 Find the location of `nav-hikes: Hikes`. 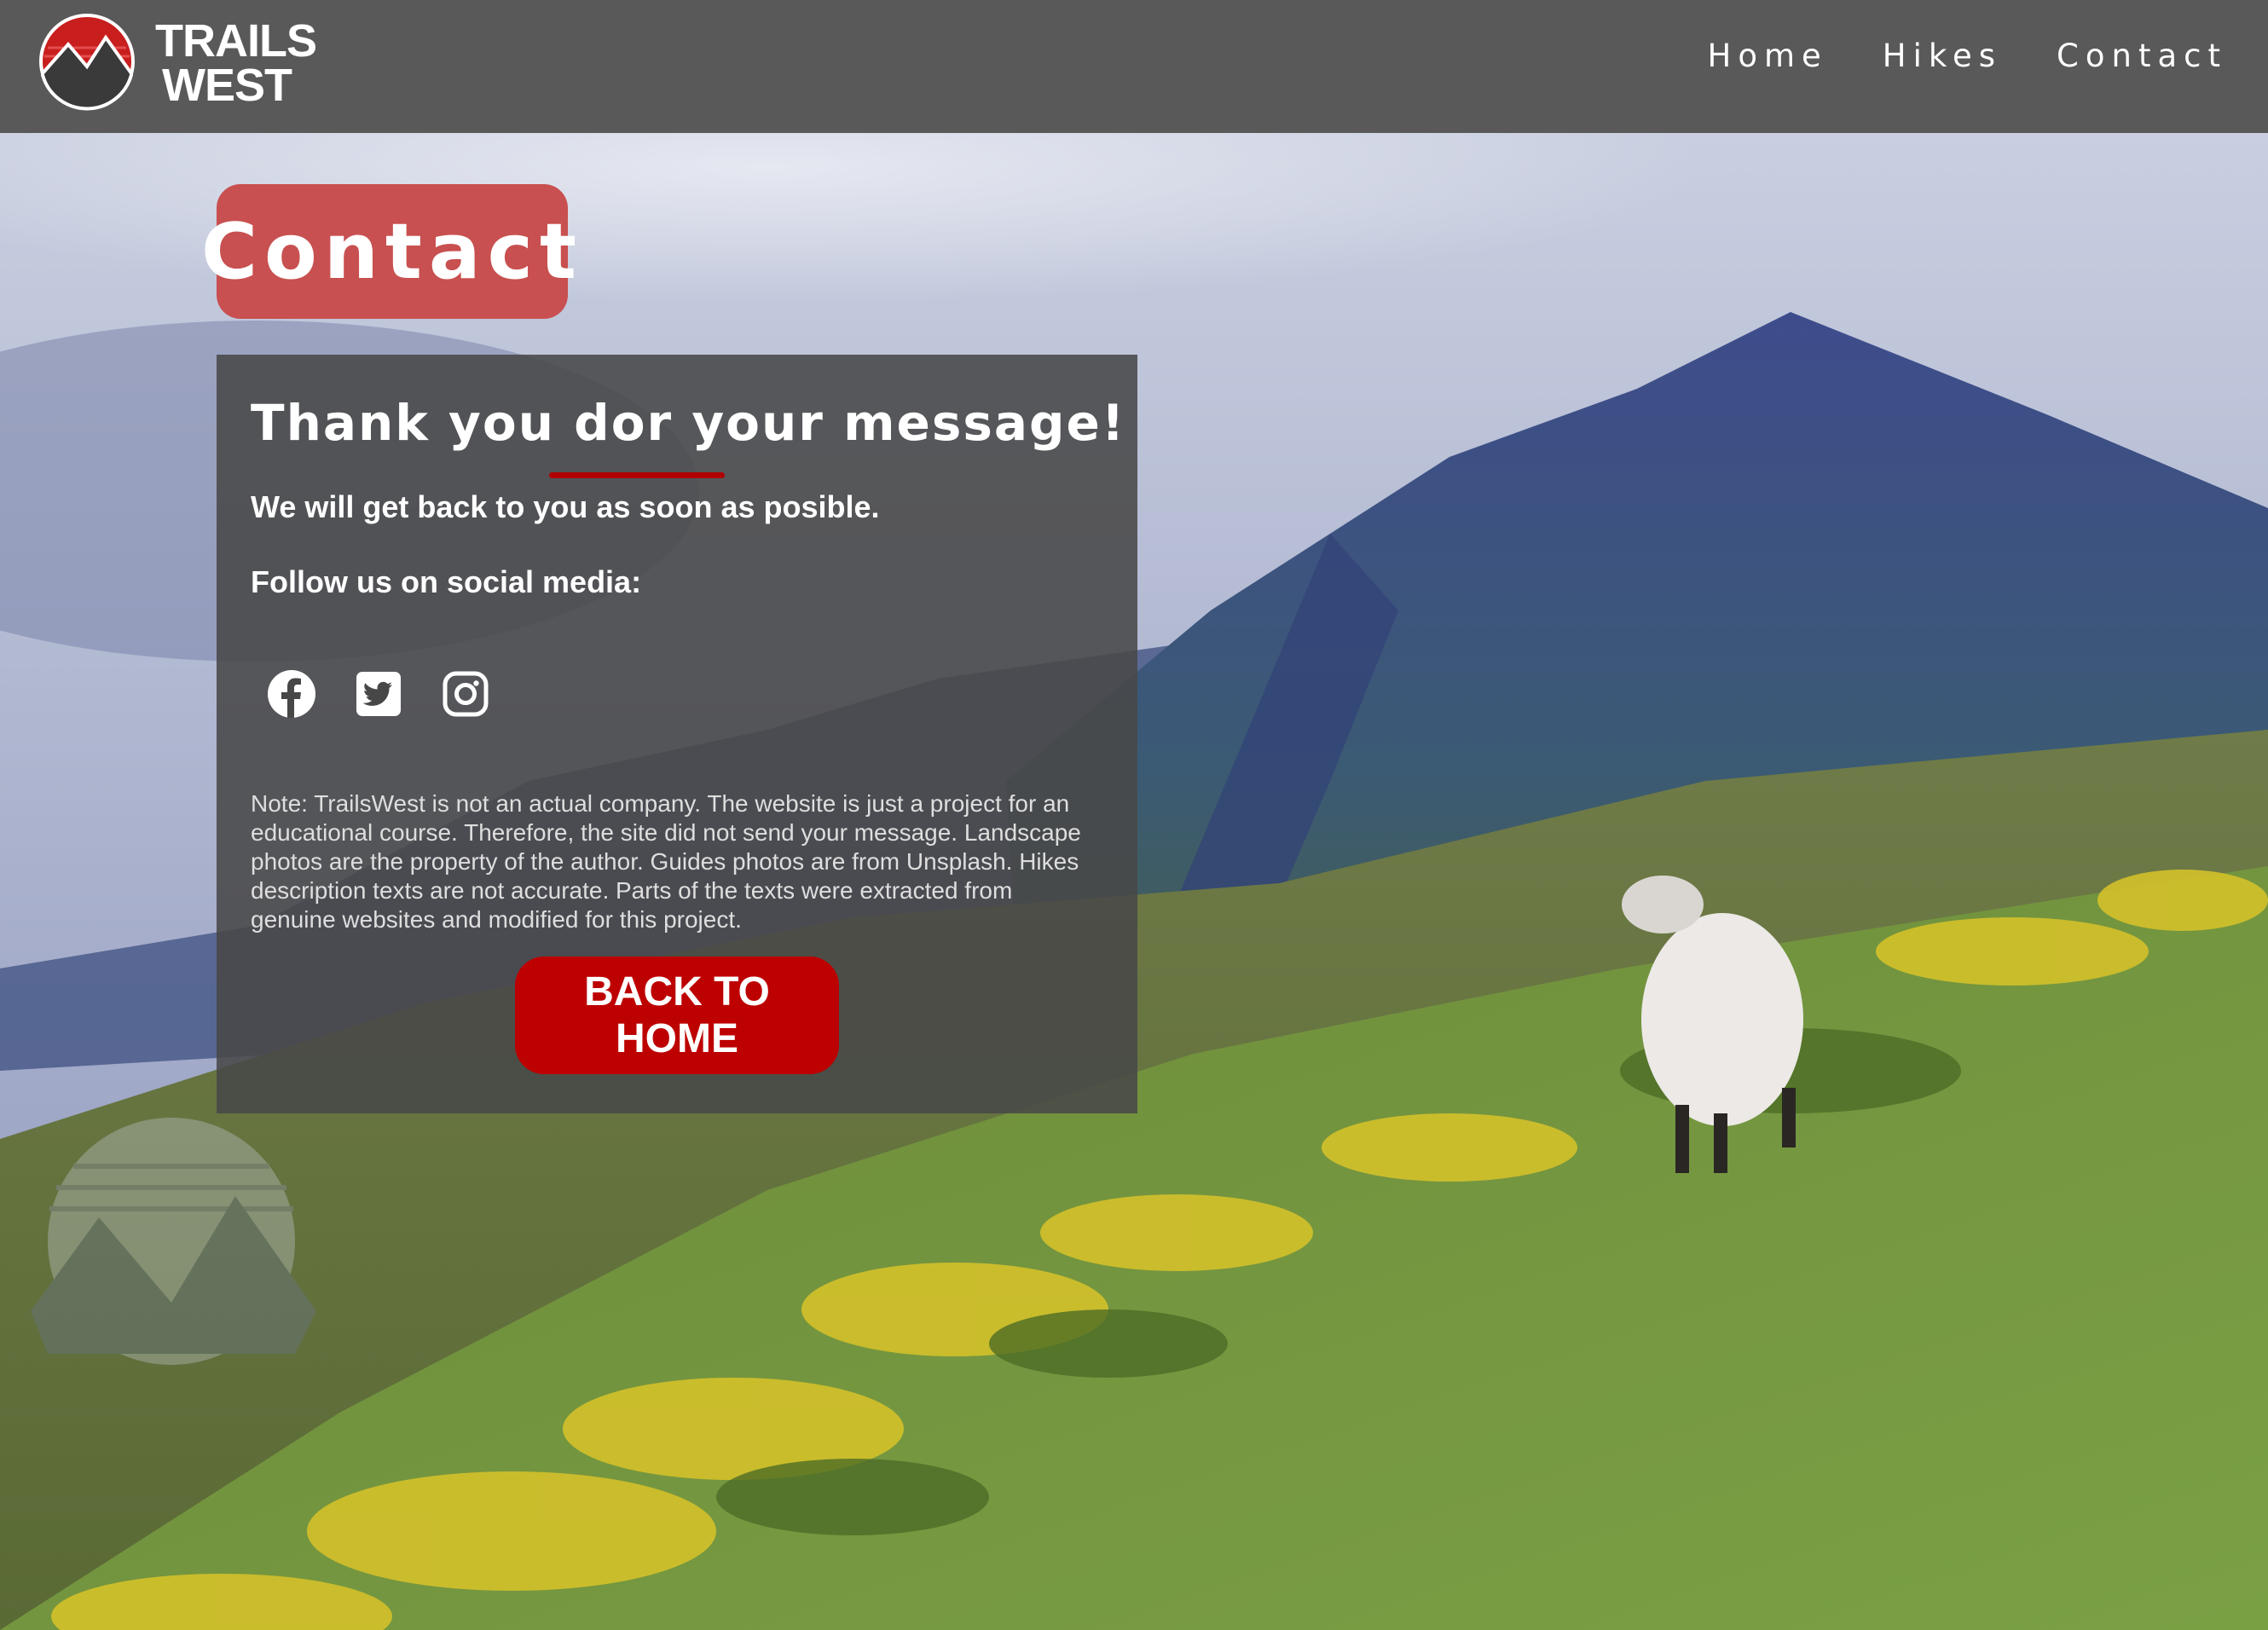

nav-hikes: Hikes is located at coordinates (1942, 56).